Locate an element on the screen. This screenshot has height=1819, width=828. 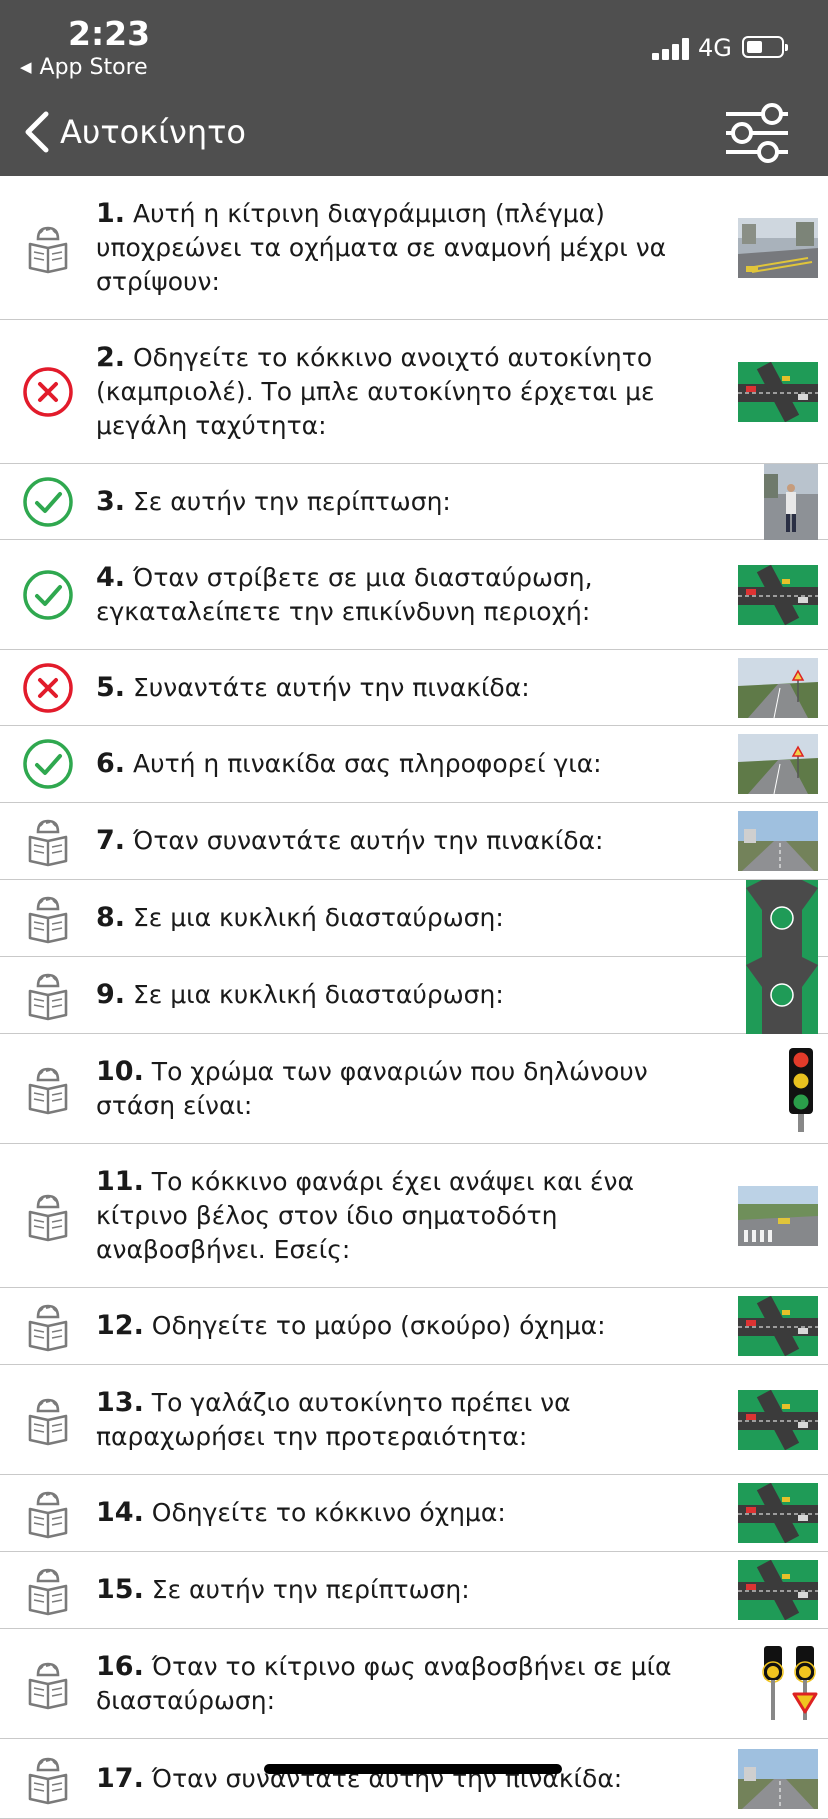
question-row: 7. Όταν συναντάτε αυτήν την πινακίδα: is located at coordinates (414, 841).